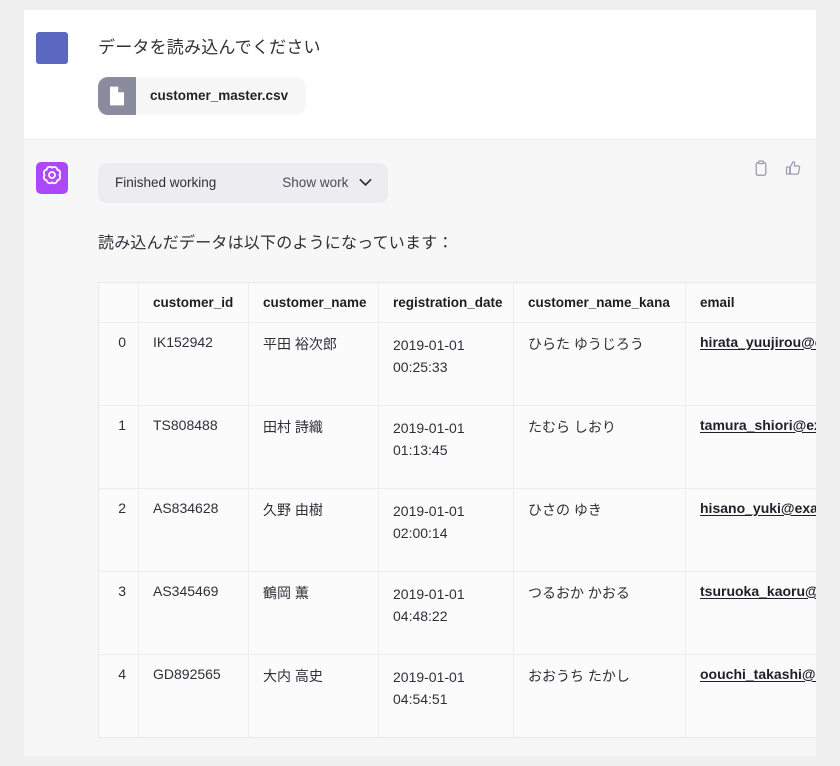 The width and height of the screenshot is (840, 766). I want to click on cell-customer-id: AS345469, so click(193, 613).